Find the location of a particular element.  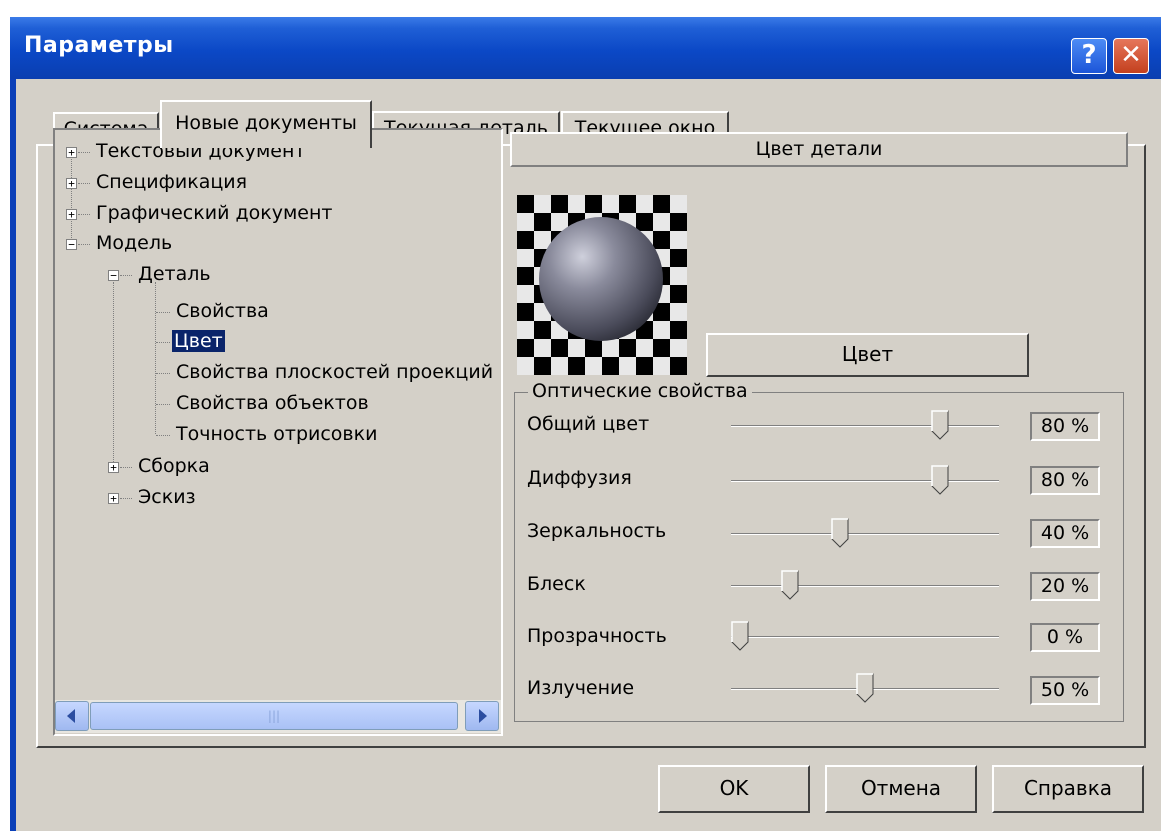

slider-diffuse is located at coordinates (940, 480).